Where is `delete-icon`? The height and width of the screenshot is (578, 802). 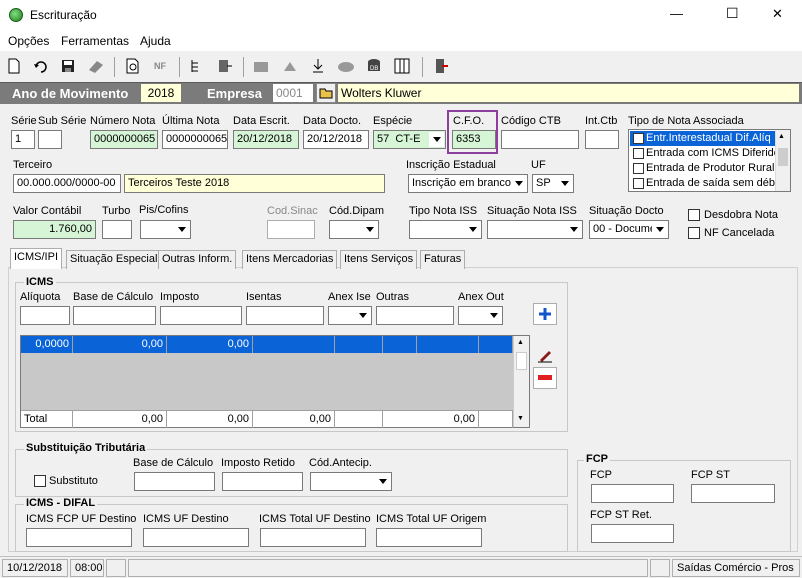
delete-icon is located at coordinates (96, 66).